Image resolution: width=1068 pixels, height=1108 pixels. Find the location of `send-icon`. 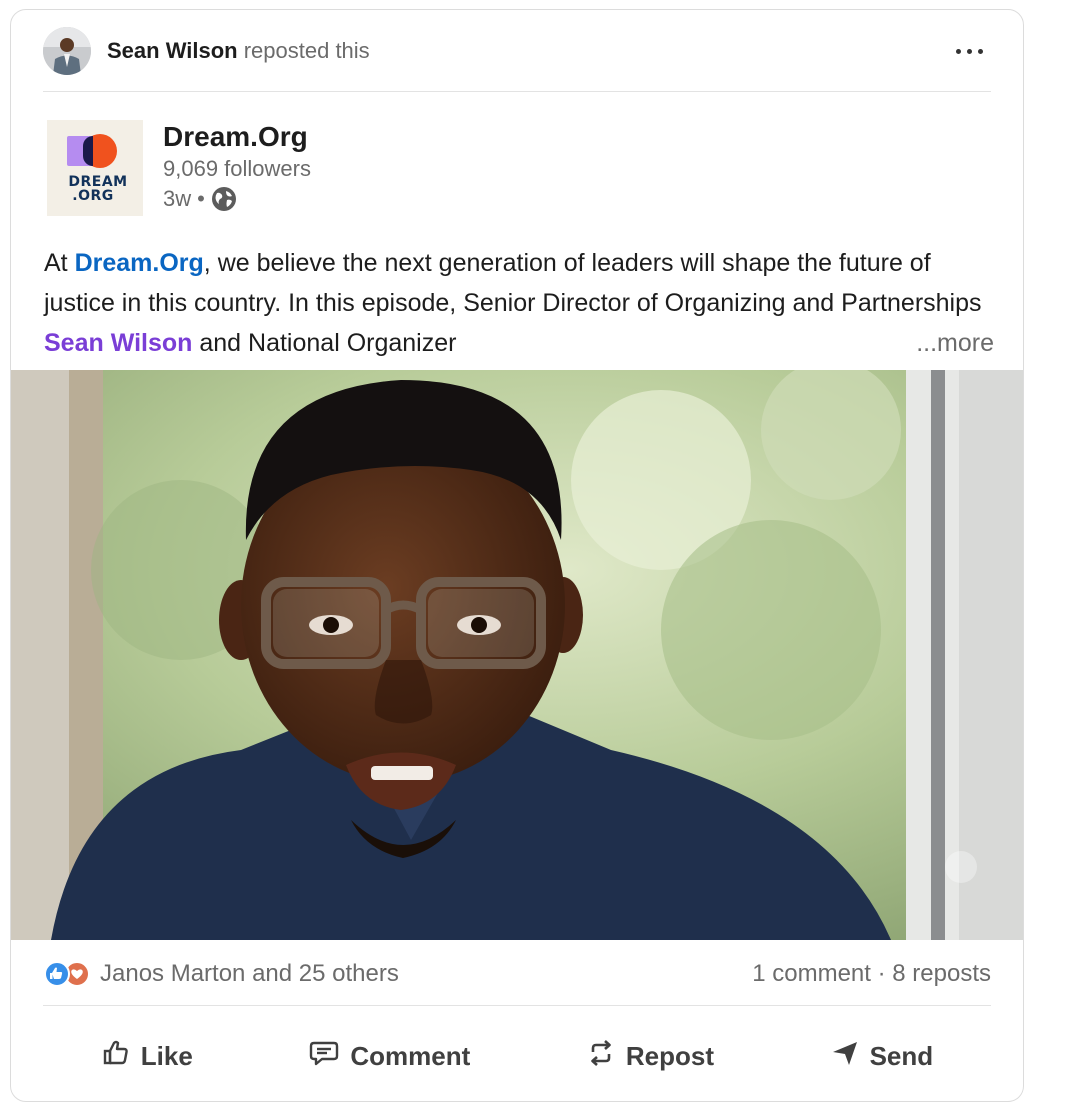

send-icon is located at coordinates (850, 1056).